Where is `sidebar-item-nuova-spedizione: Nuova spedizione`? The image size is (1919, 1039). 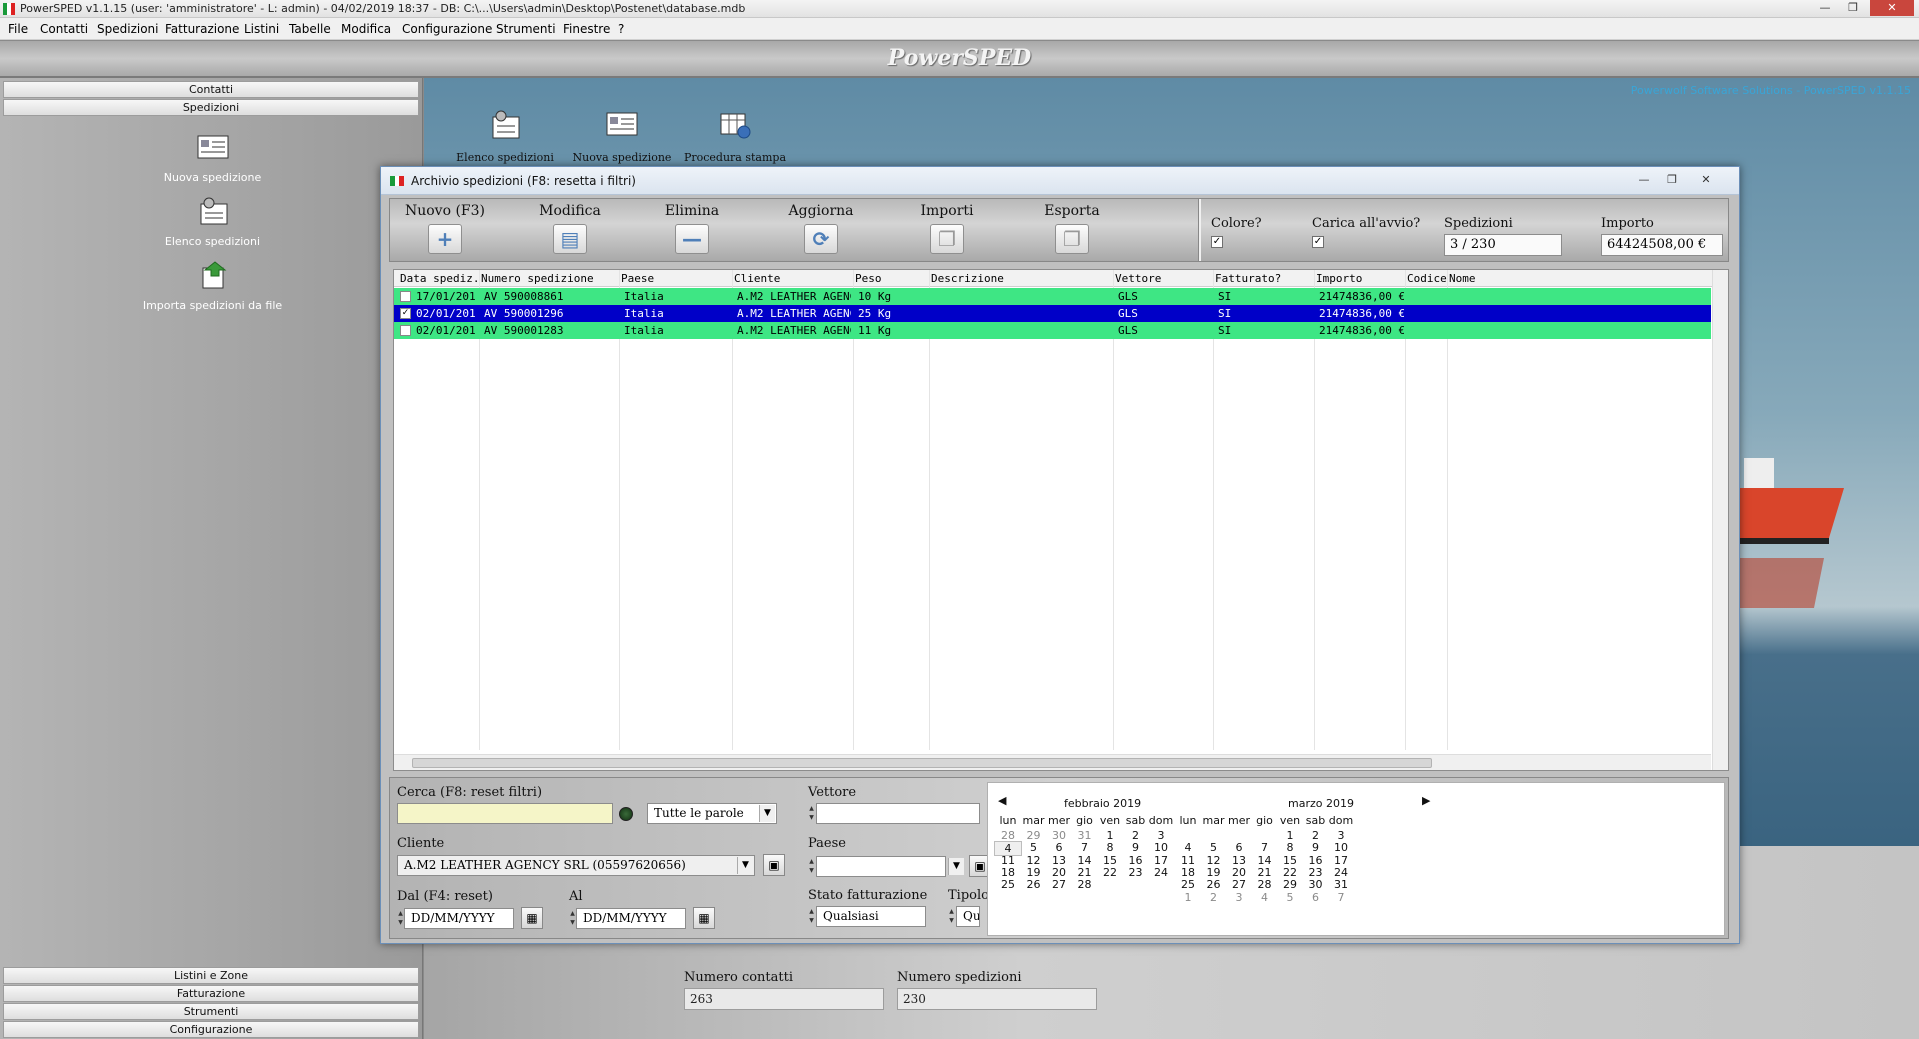 sidebar-item-nuova-spedizione: Nuova spedizione is located at coordinates (212, 158).